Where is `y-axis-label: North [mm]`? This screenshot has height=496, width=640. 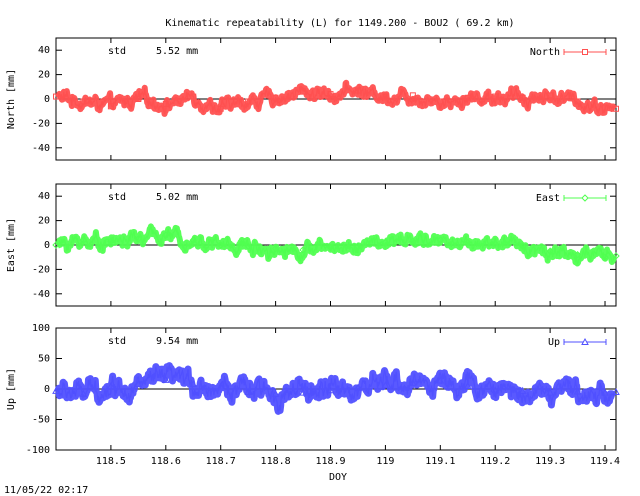
y-axis-label: North [mm] is located at coordinates (11, 99).